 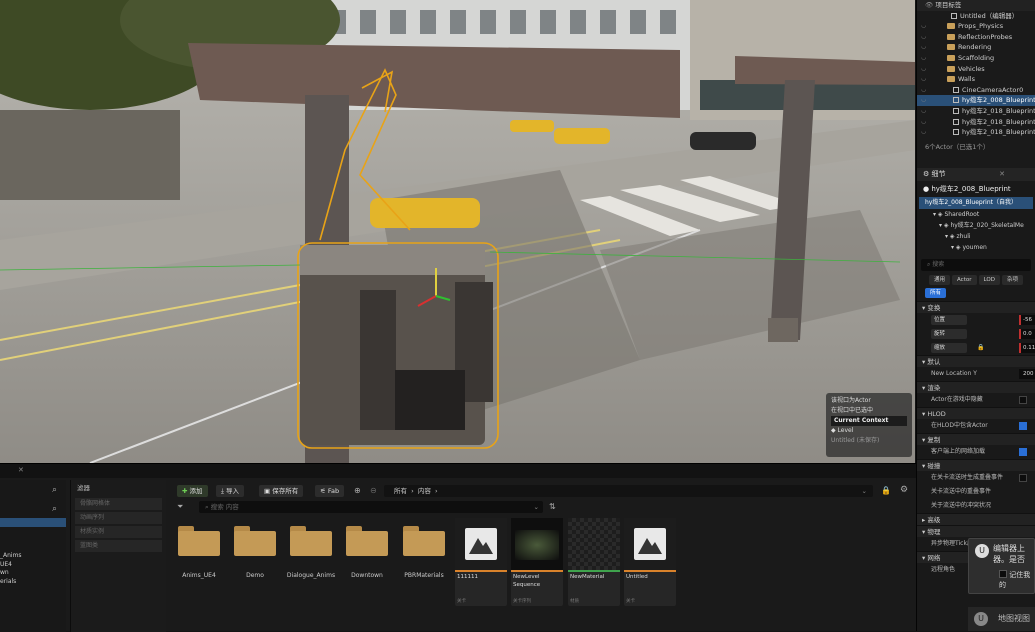 I want to click on filter-item: 蓝图类, so click(x=118, y=546).